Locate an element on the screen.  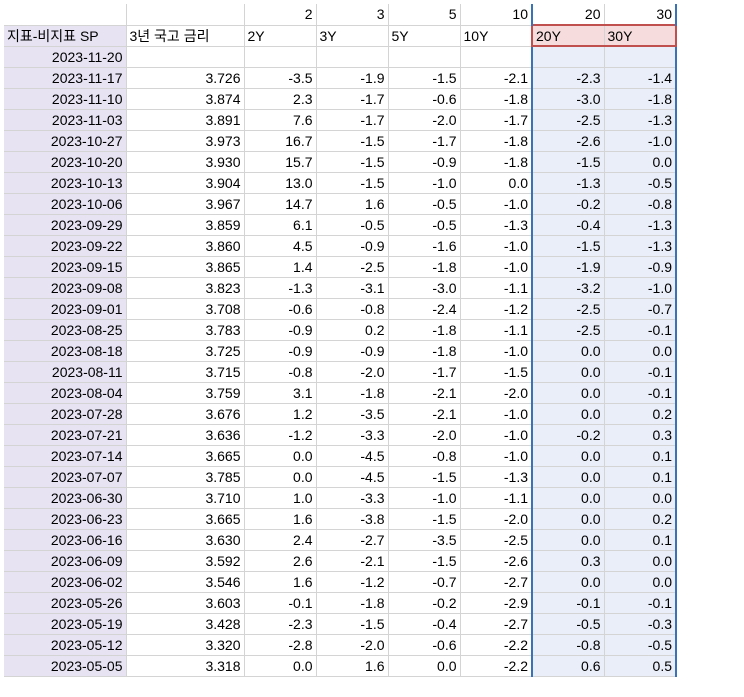
value-cell: 2.4 is located at coordinates (280, 540).